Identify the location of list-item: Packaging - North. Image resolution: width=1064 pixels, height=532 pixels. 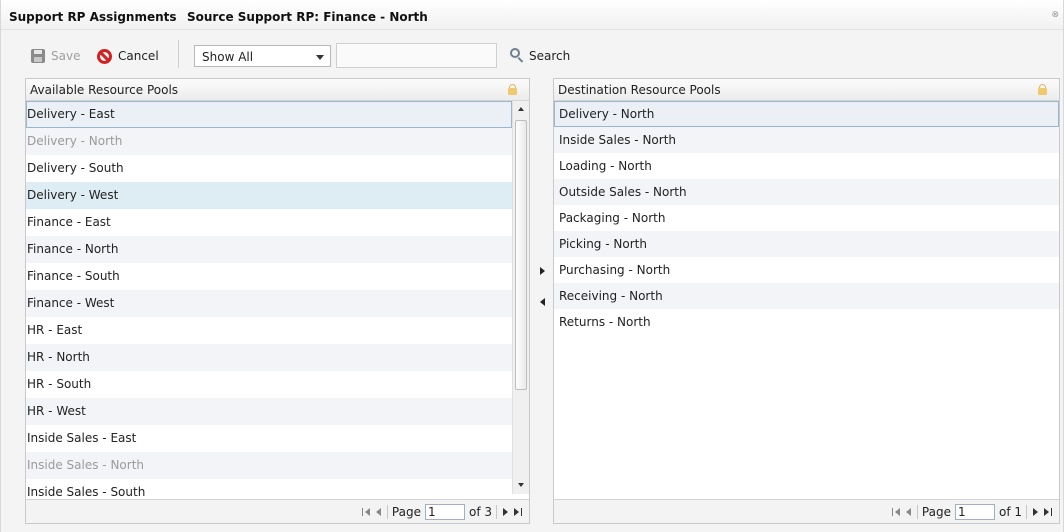
(806, 218).